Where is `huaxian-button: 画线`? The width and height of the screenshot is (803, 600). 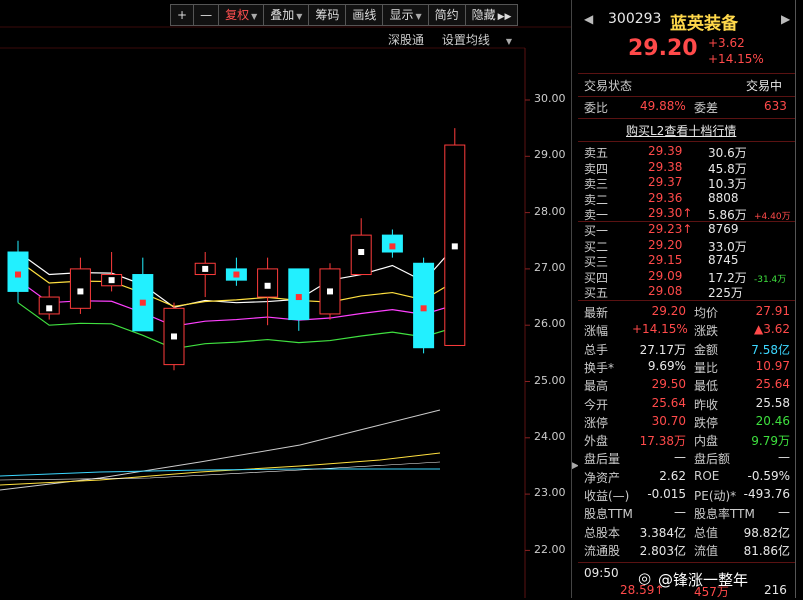
huaxian-button: 画线 is located at coordinates (364, 15).